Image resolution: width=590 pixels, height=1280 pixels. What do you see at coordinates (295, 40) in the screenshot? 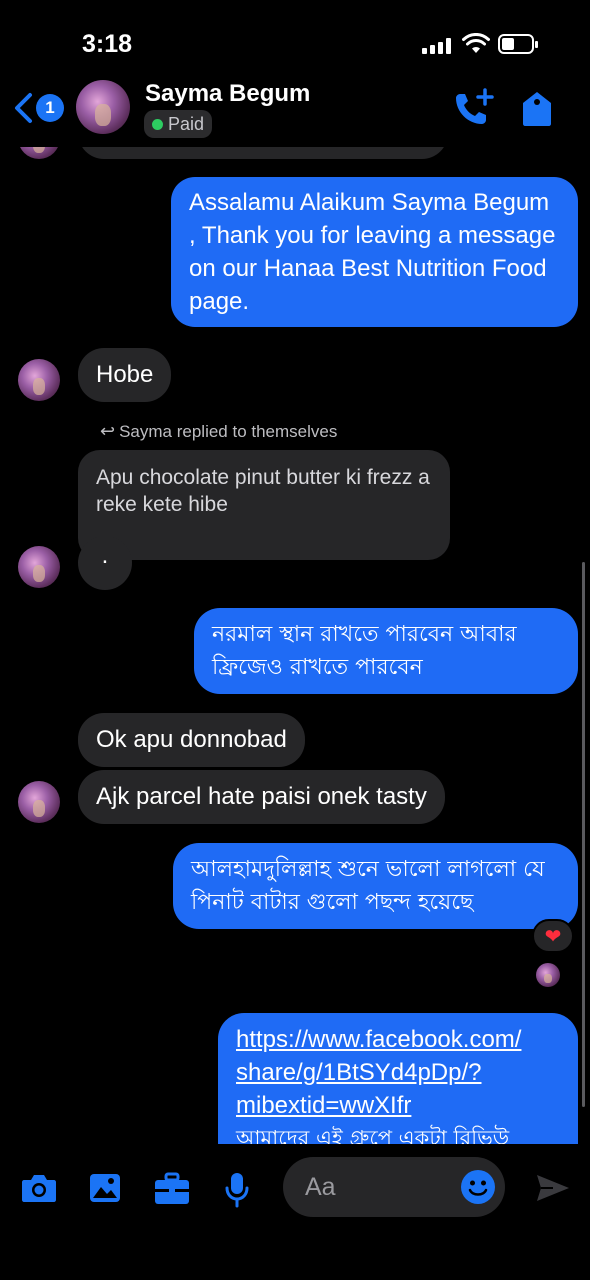
I see `status-bar: 3:18` at bounding box center [295, 40].